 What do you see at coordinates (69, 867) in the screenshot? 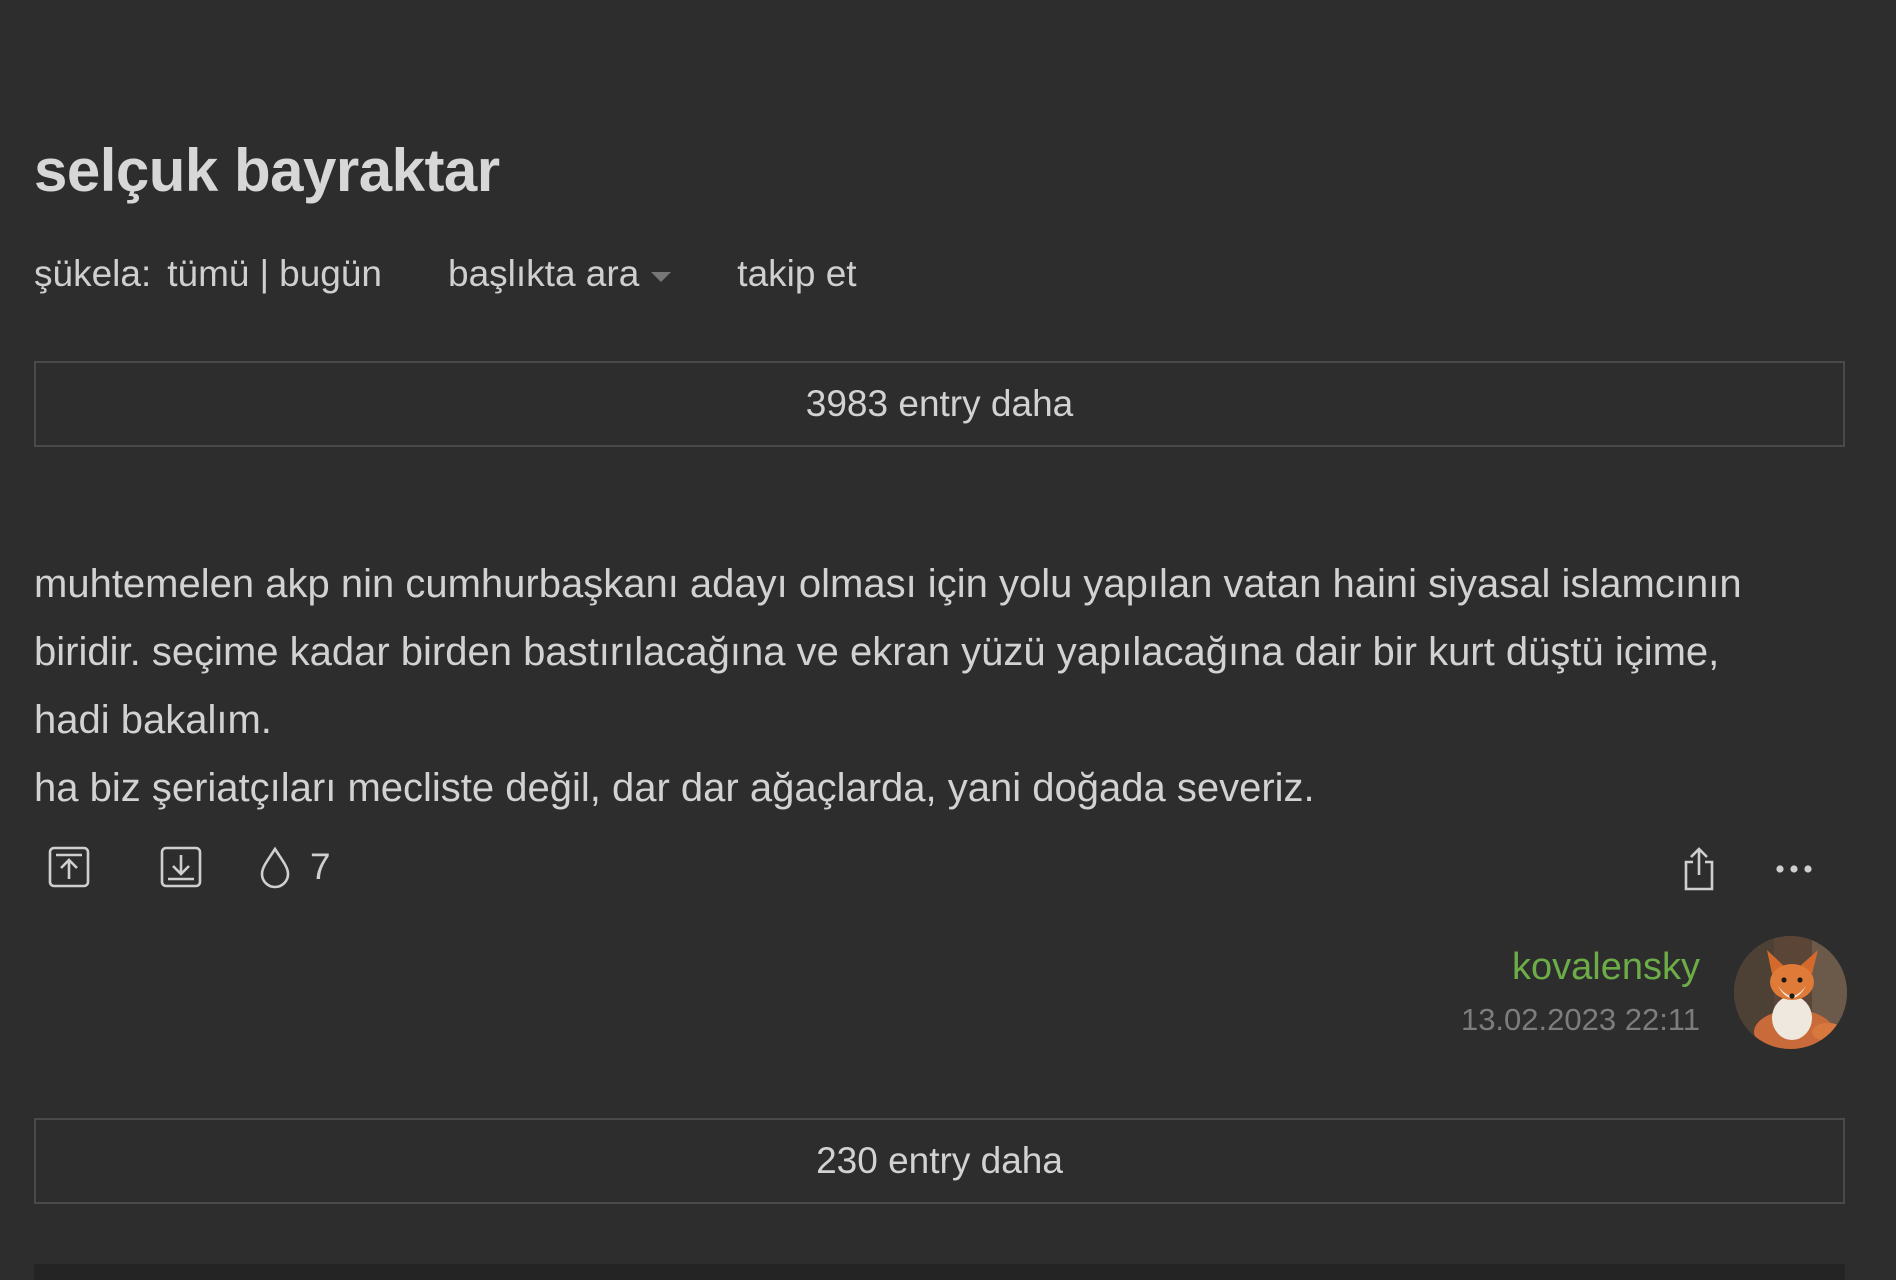
I see `upvote-icon` at bounding box center [69, 867].